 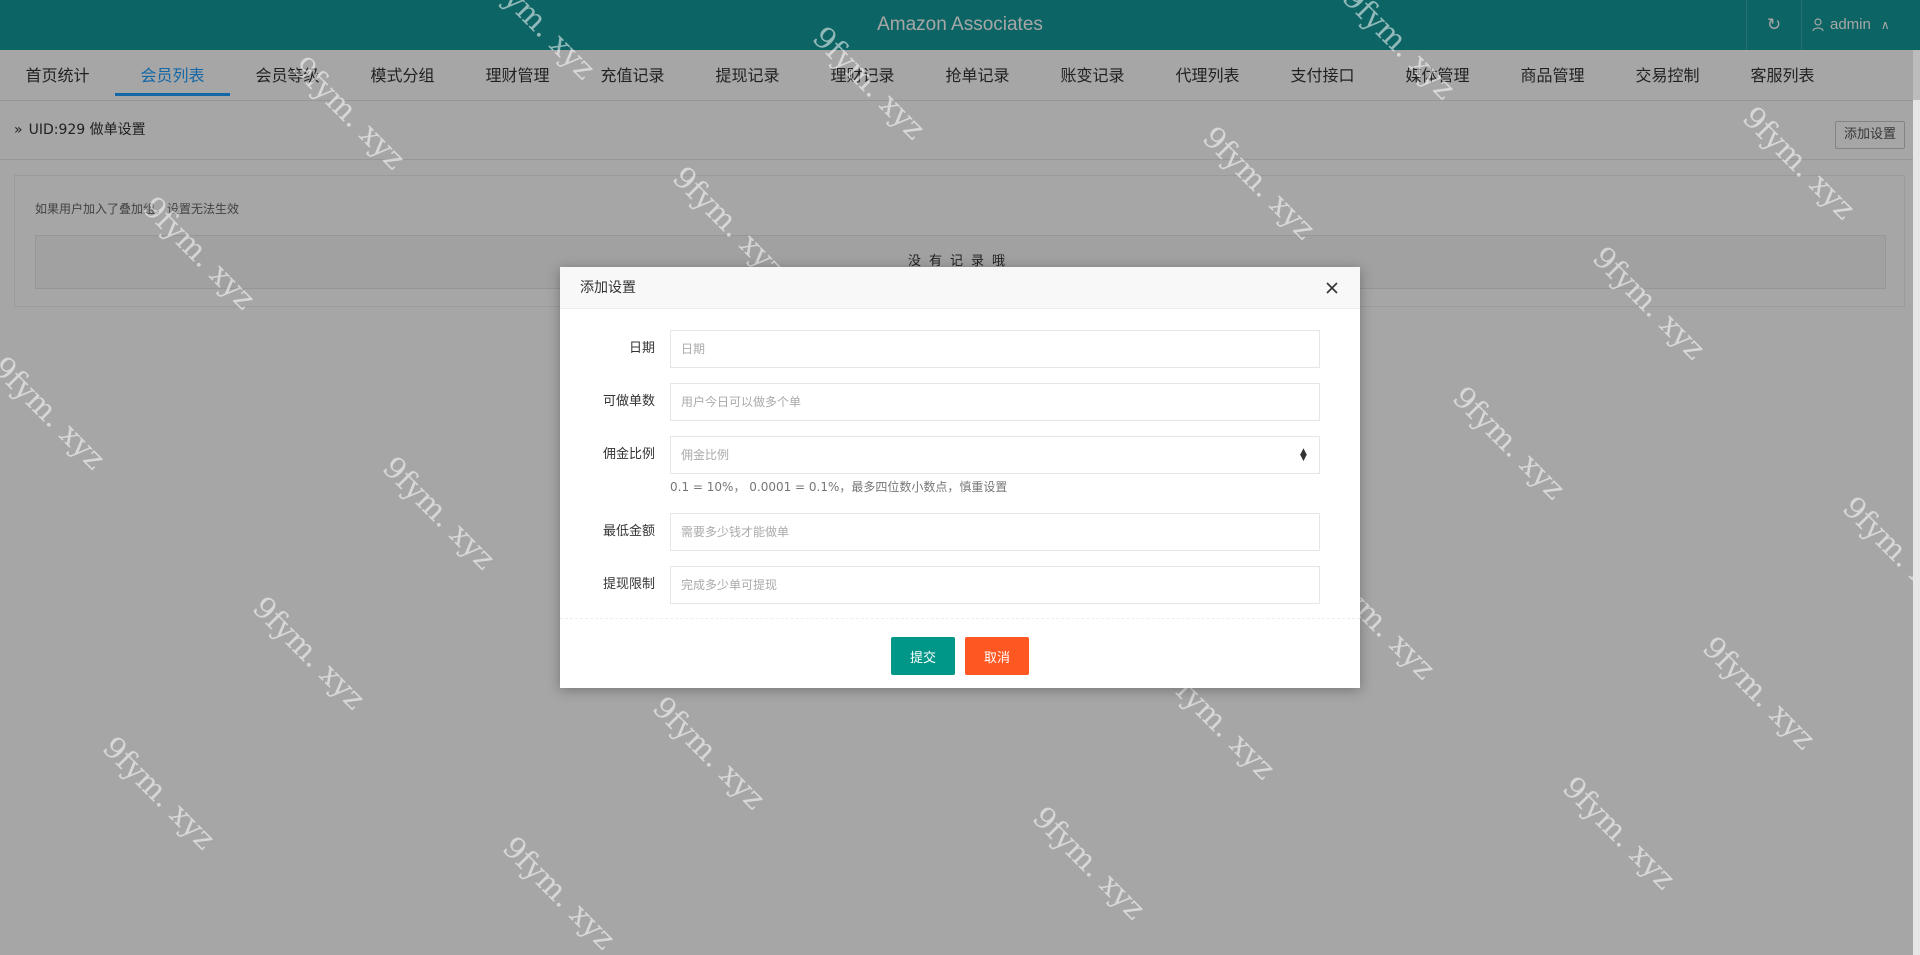 What do you see at coordinates (995, 402) in the screenshot?
I see `order-count-input` at bounding box center [995, 402].